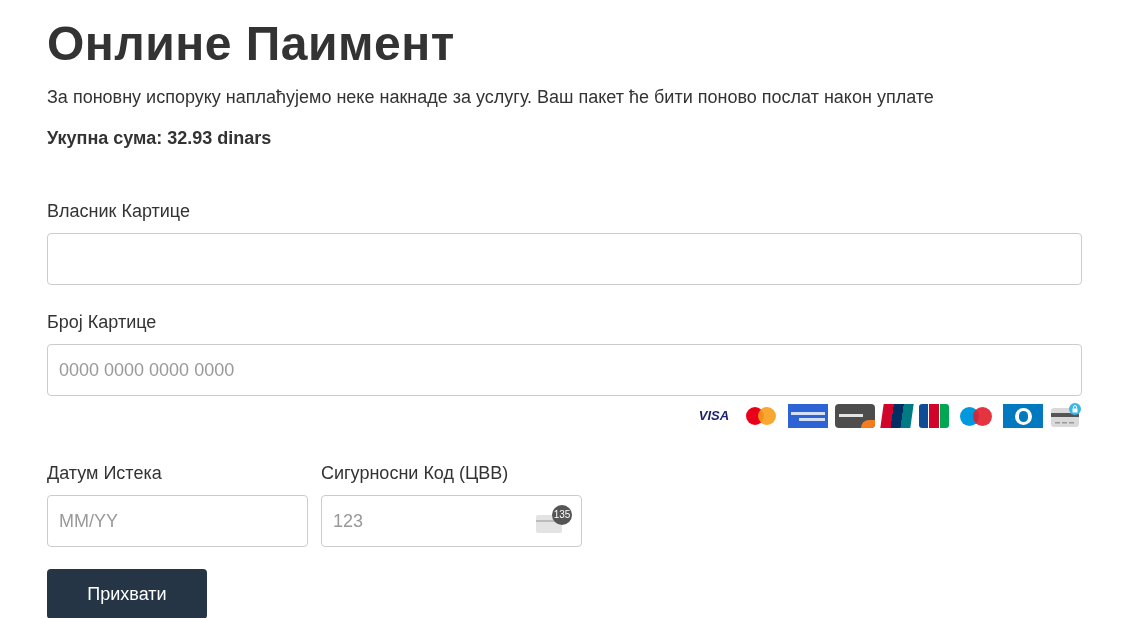 The height and width of the screenshot is (618, 1143). I want to click on input-field: 0000 0000 0000 0000, so click(564, 370).